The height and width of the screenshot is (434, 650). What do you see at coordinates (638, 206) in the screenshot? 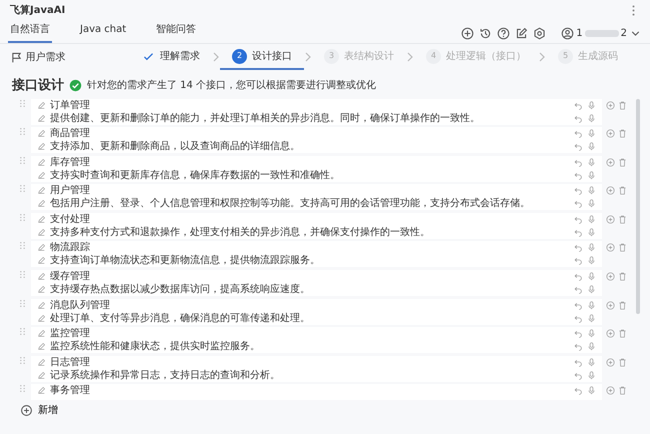
I see `scrollbar` at bounding box center [638, 206].